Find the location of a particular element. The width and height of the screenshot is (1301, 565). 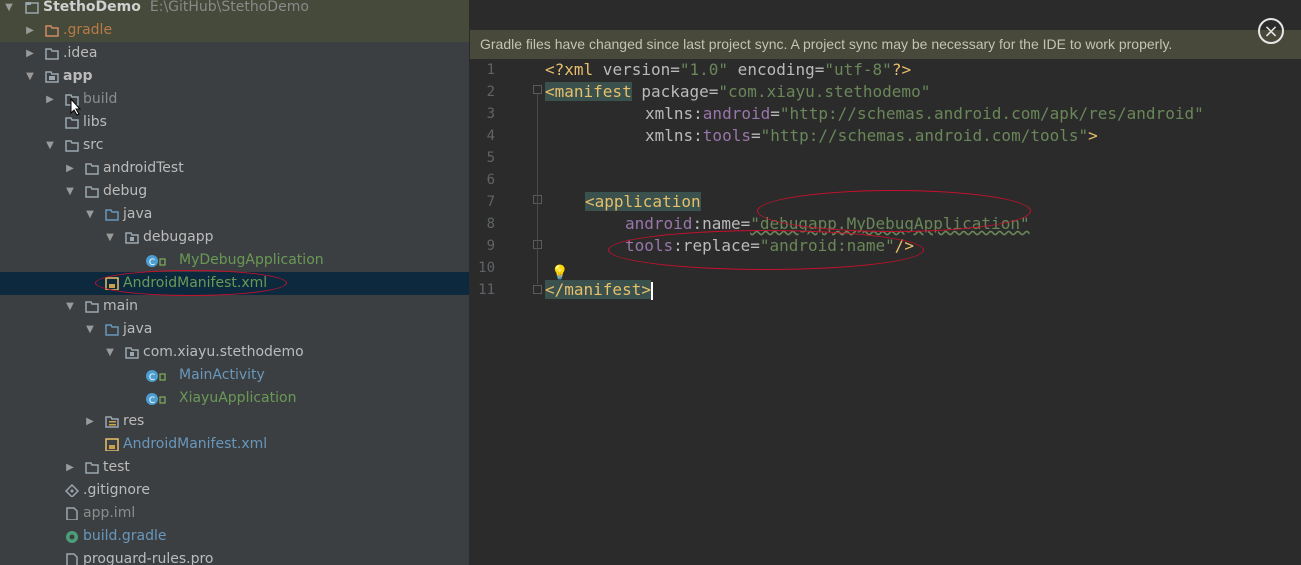

code-line-1: <?xml version="1.0" encoding="utf-8"?> is located at coordinates (728, 70).